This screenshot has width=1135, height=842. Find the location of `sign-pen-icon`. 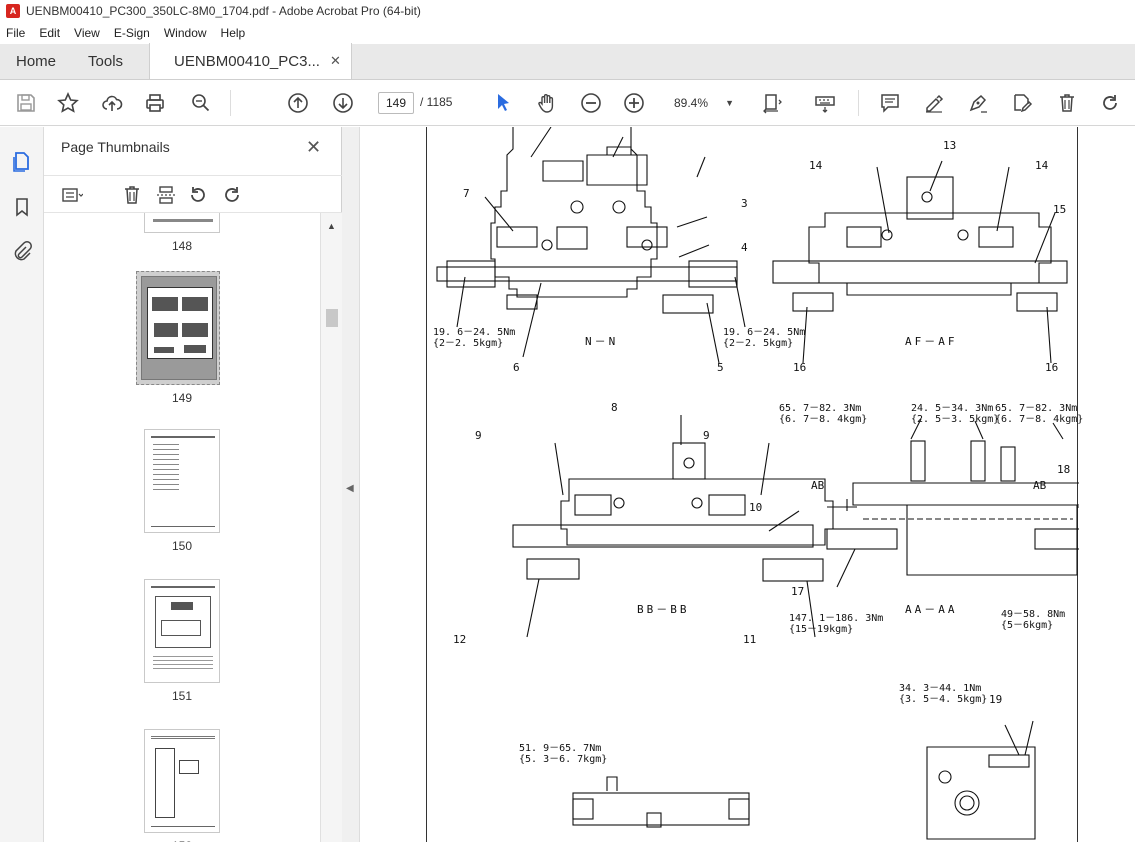

sign-pen-icon is located at coordinates (978, 103).